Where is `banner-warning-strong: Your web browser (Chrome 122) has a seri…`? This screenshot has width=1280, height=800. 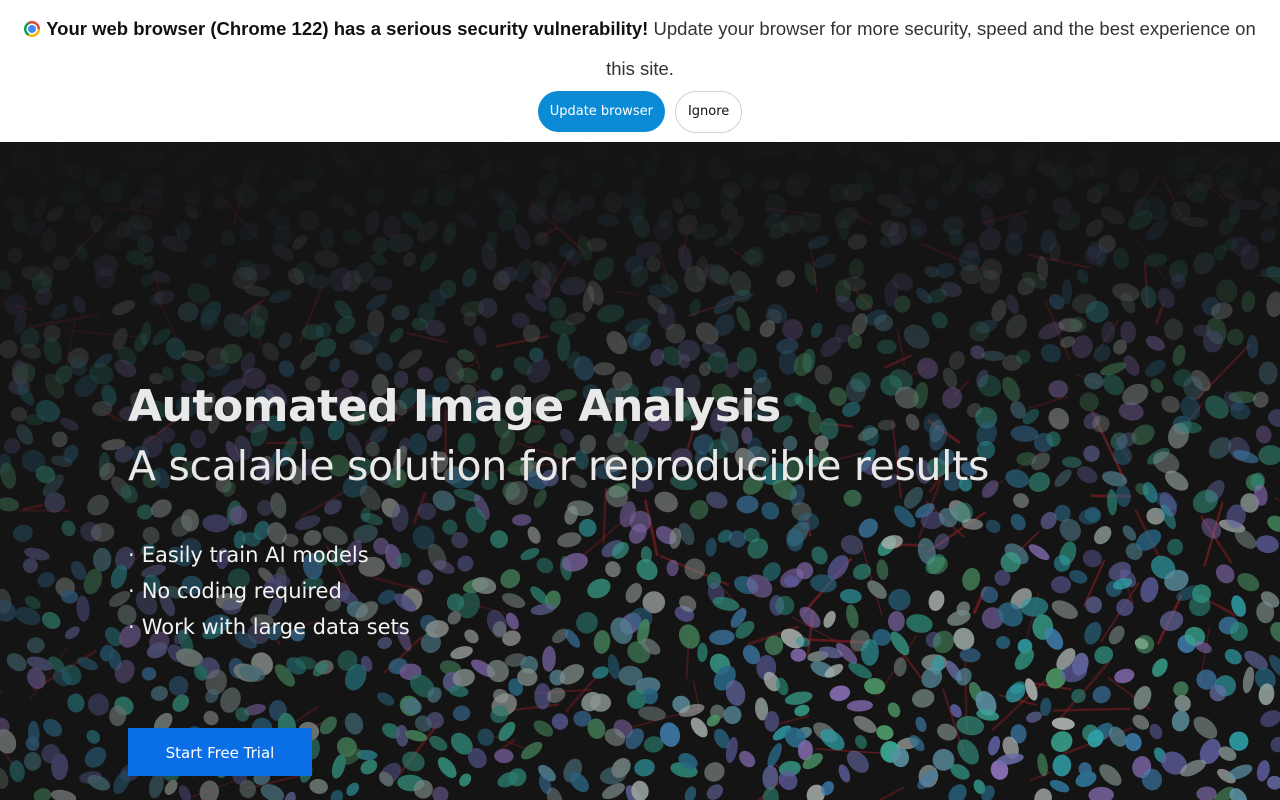 banner-warning-strong: Your web browser (Chrome 122) has a seri… is located at coordinates (347, 28).